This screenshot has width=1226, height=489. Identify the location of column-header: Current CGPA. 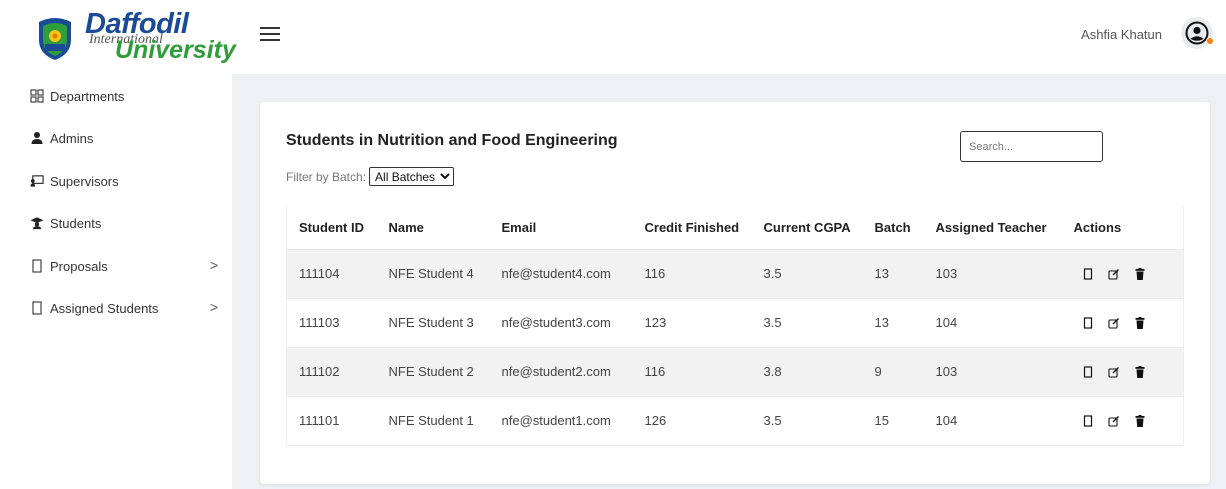
(807, 228).